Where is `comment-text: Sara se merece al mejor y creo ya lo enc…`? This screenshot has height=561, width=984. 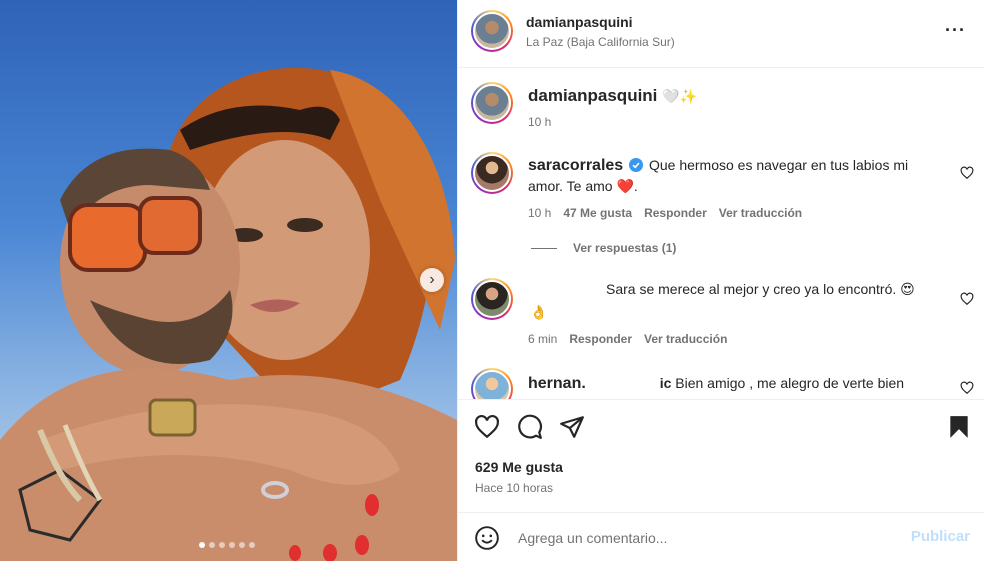 comment-text: Sara se merece al mejor y creo ya lo enc… is located at coordinates (760, 289).